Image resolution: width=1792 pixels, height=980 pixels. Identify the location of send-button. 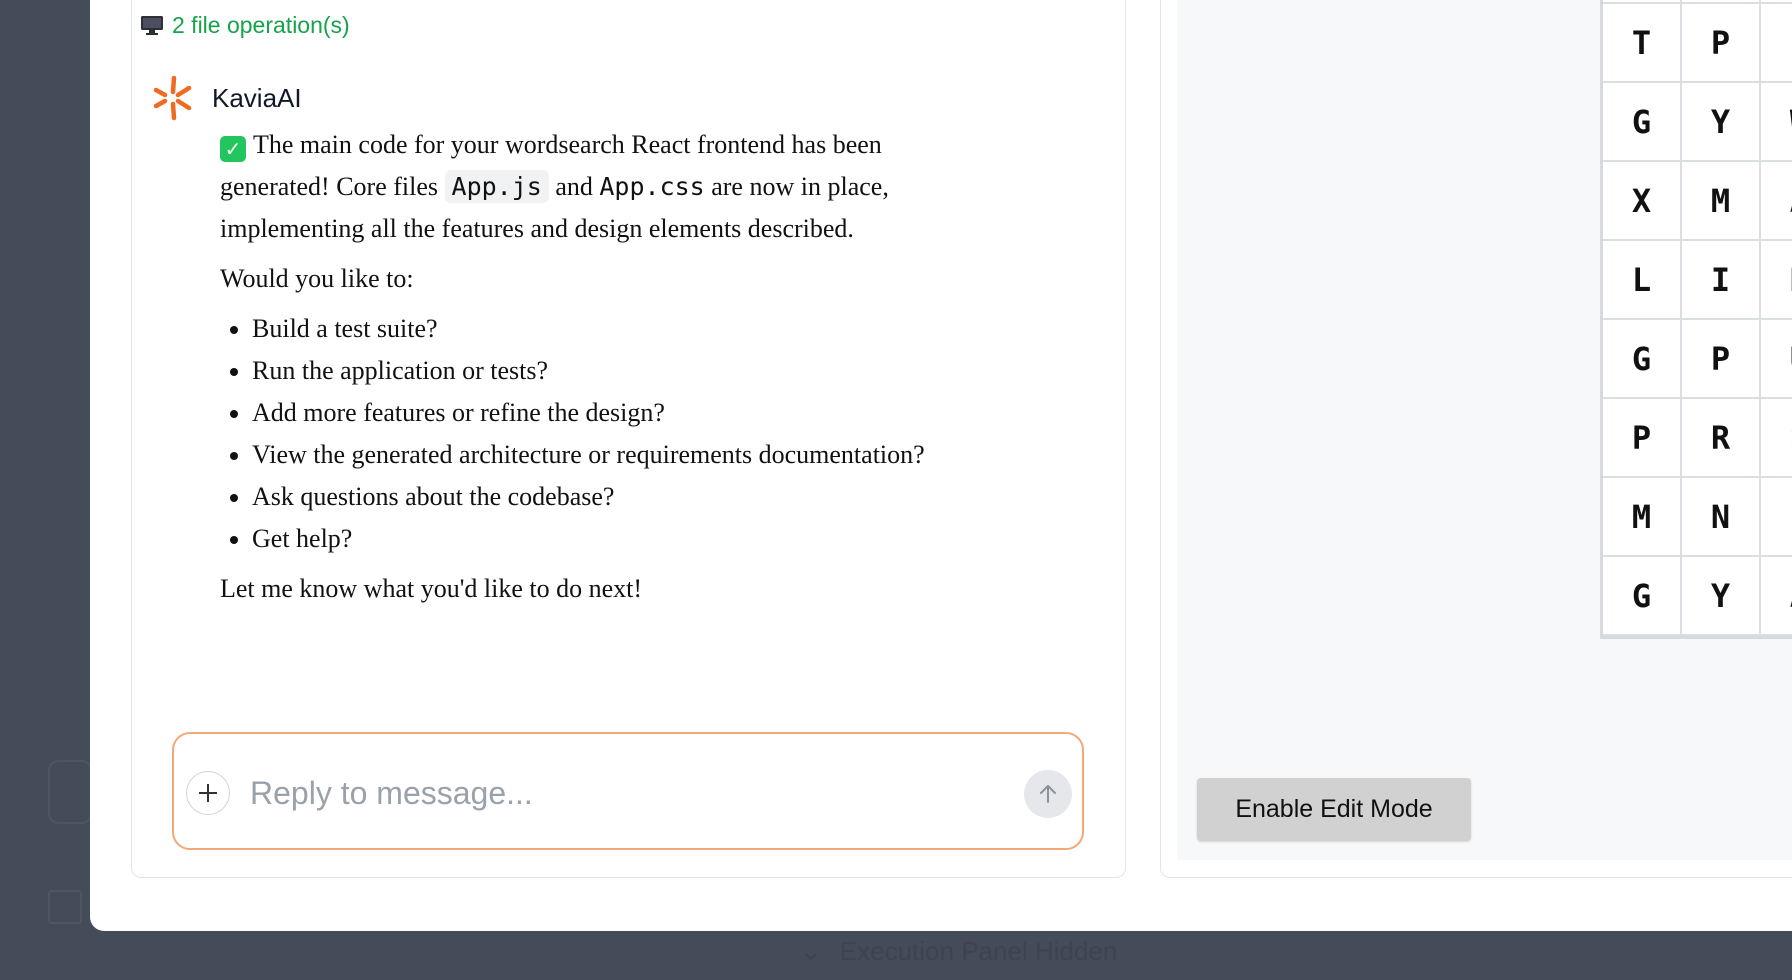
(1048, 794).